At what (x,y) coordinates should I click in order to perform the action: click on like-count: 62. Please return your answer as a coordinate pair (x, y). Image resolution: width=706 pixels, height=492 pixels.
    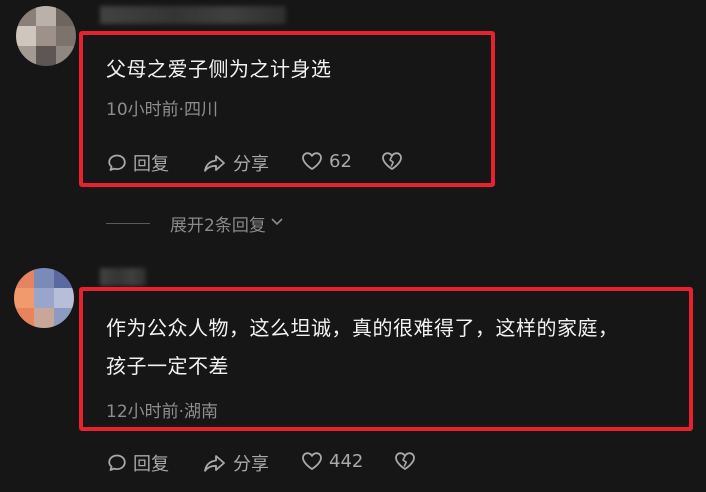
    Looking at the image, I should click on (340, 161).